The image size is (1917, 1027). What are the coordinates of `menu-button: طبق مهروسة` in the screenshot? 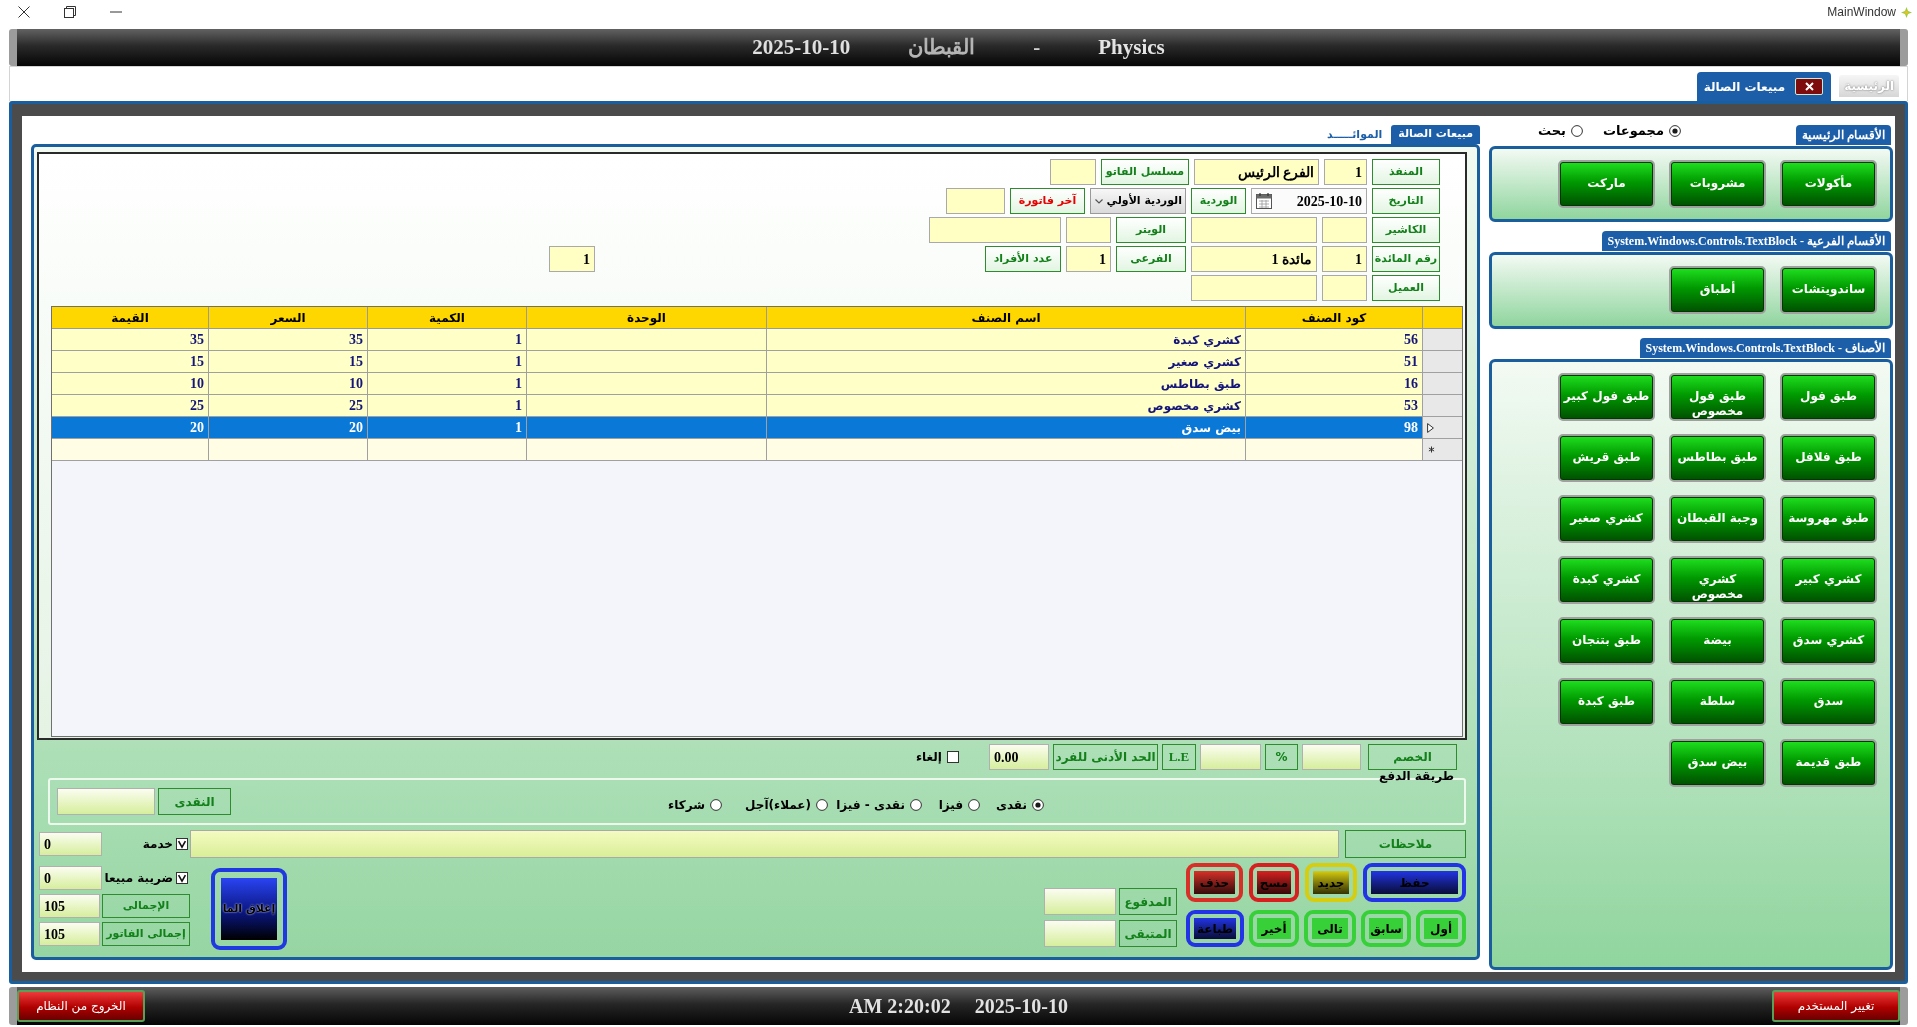 It's located at (1828, 519).